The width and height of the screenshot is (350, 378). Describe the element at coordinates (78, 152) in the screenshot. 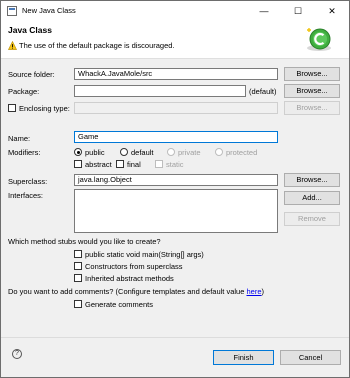

I see `public-radio` at that location.